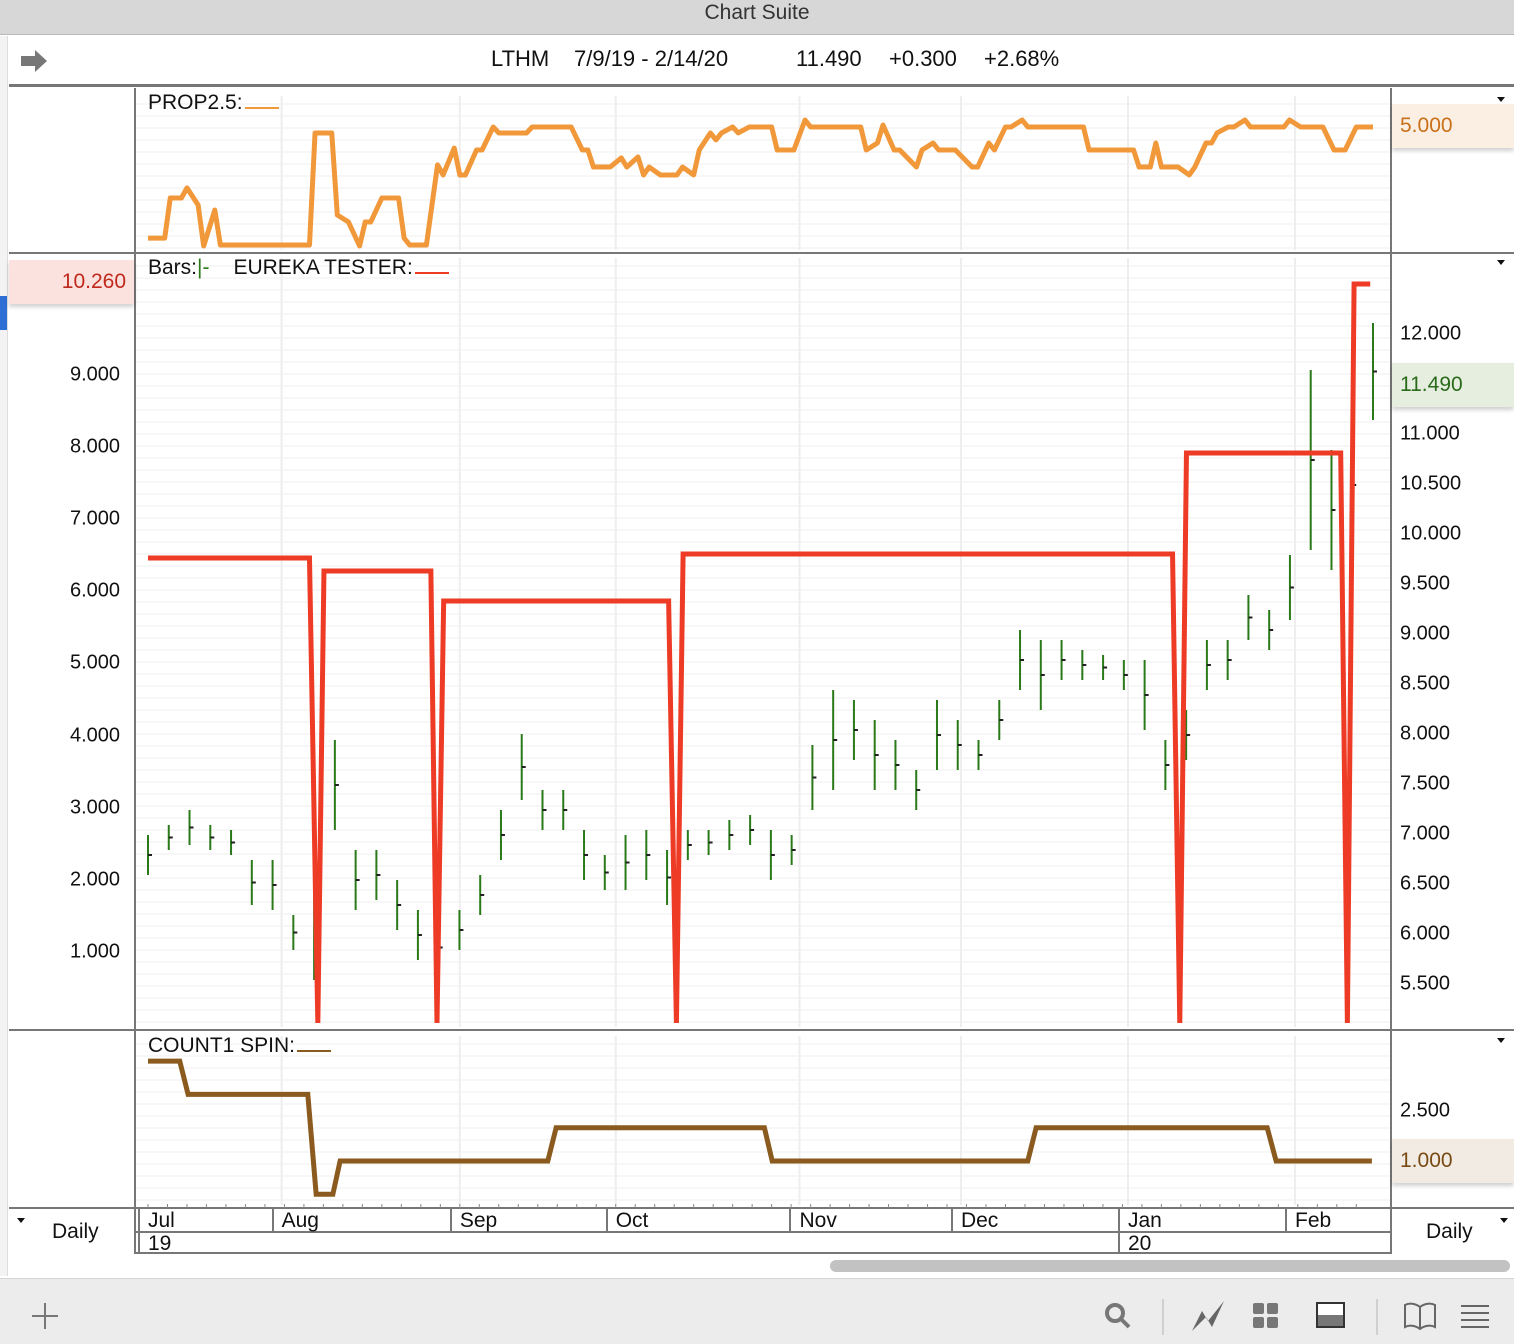  I want to click on left-axis-label: 5.000, so click(95, 662).